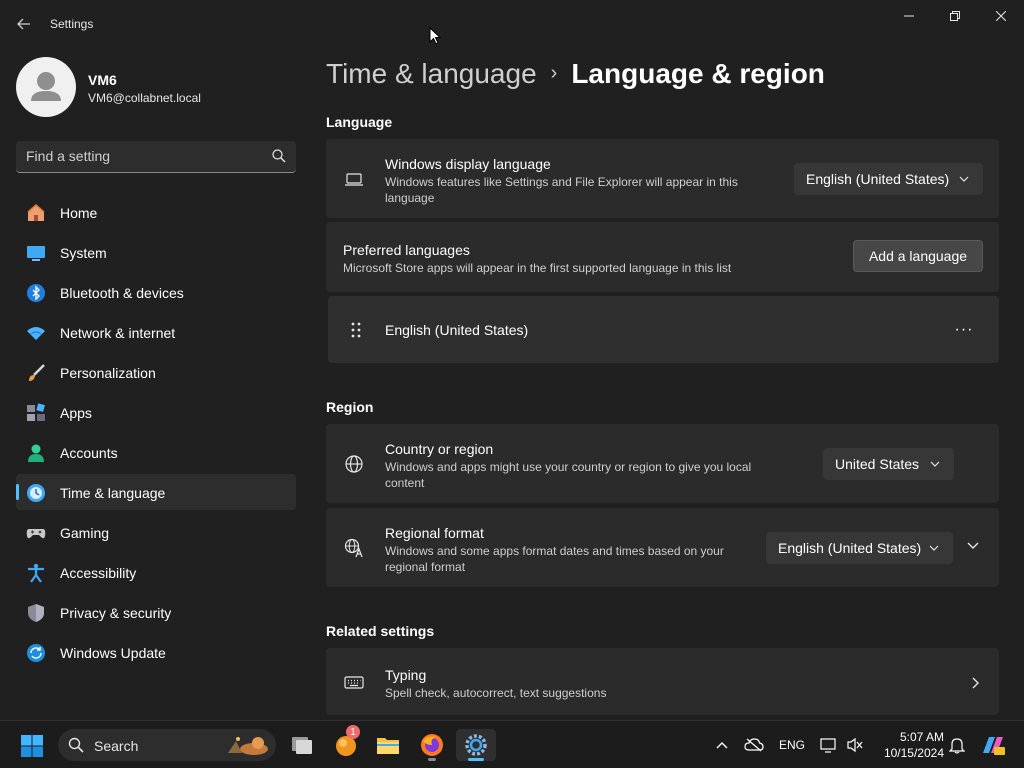 The width and height of the screenshot is (1024, 768). I want to click on user-avatar-icon, so click(46, 86).